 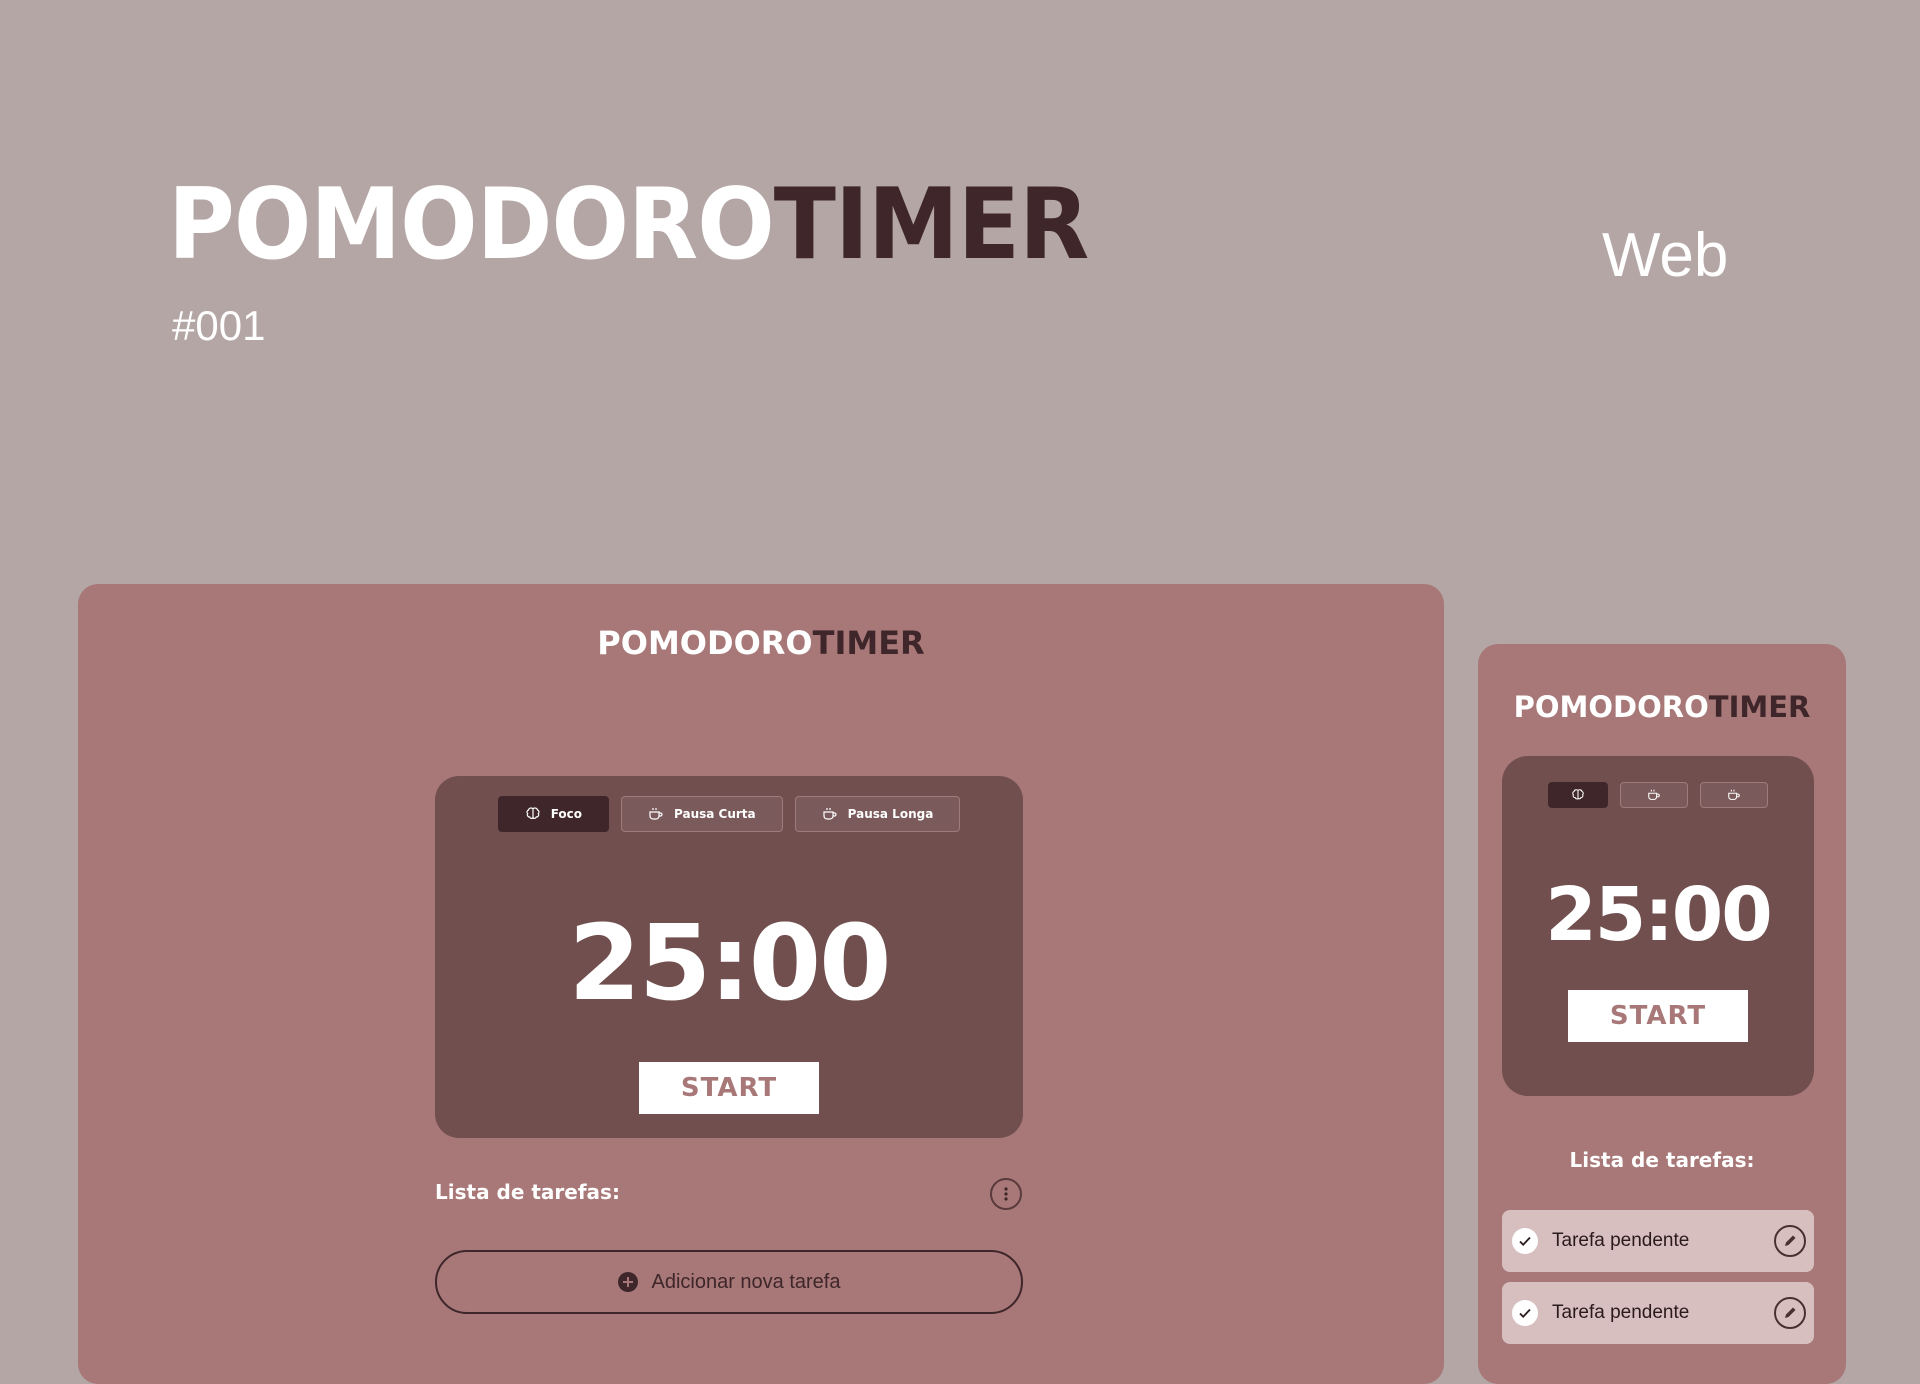 I want to click on tab-pausa-longa: Pausa Longa, so click(x=877, y=814).